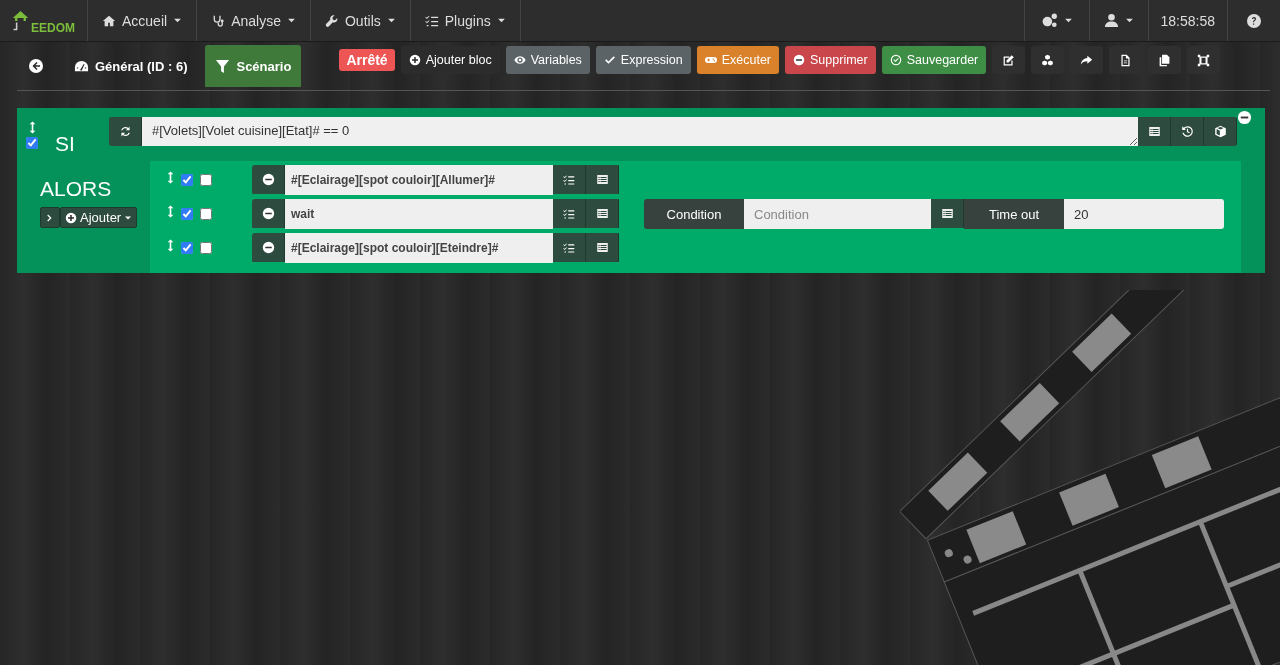 This screenshot has height=665, width=1280. I want to click on wrench-icon, so click(331, 20).